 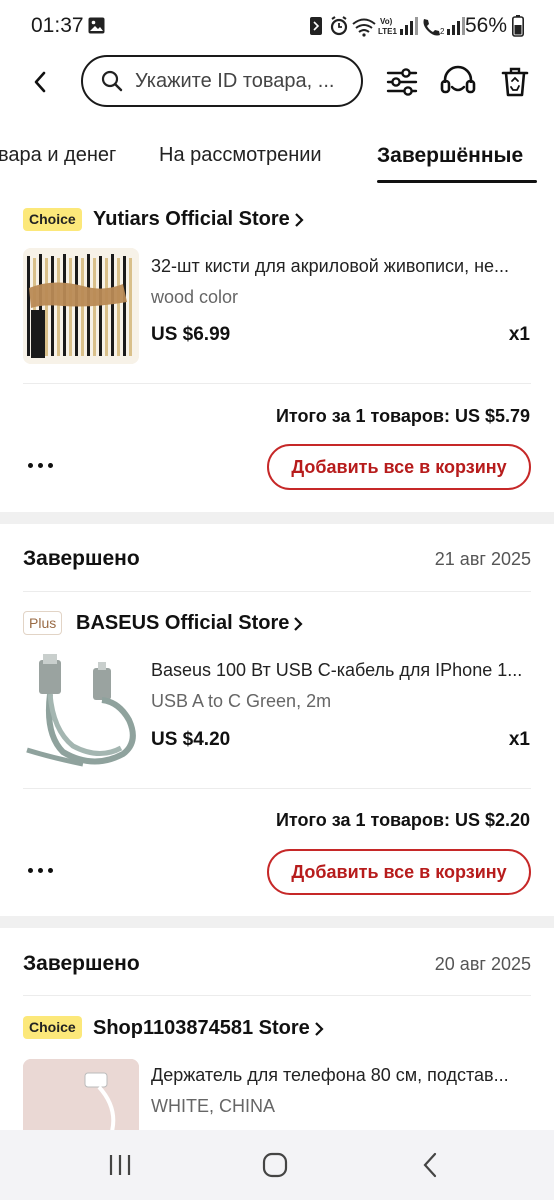 I want to click on store-link: Shop1103874581 Store, so click(x=208, y=1028).